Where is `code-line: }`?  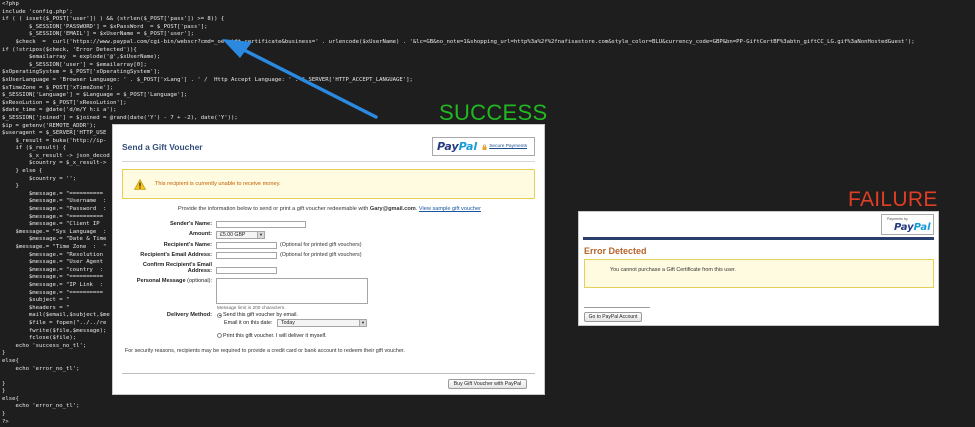
code-line: } is located at coordinates (4, 414).